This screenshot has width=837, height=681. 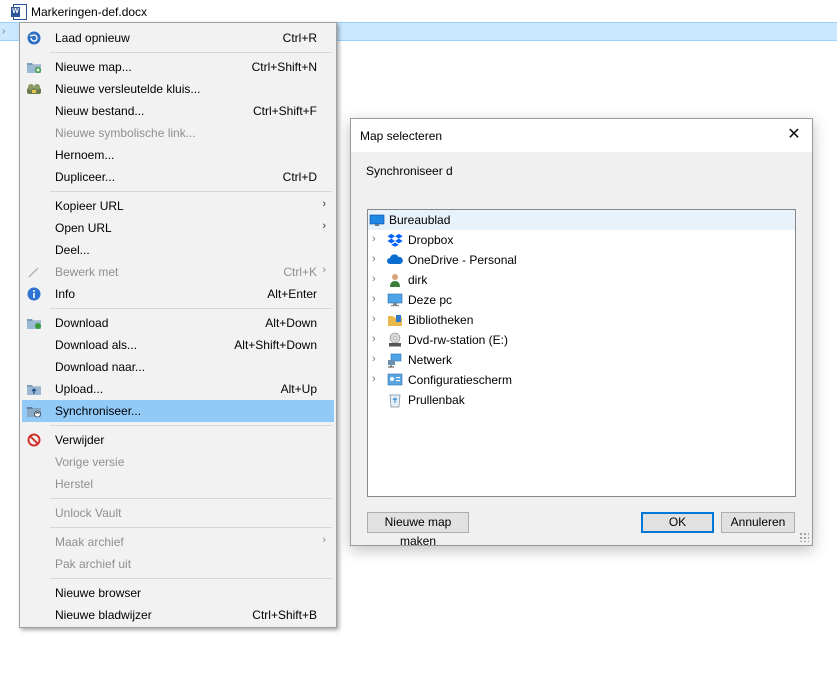 What do you see at coordinates (395, 240) in the screenshot?
I see `dropbox-icon` at bounding box center [395, 240].